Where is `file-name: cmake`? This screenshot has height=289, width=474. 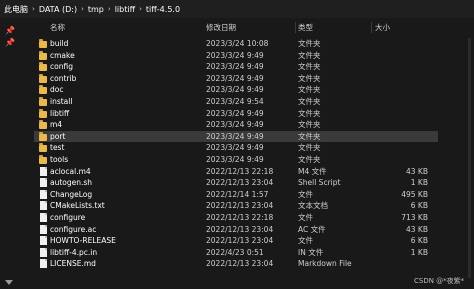
file-name: cmake is located at coordinates (62, 55).